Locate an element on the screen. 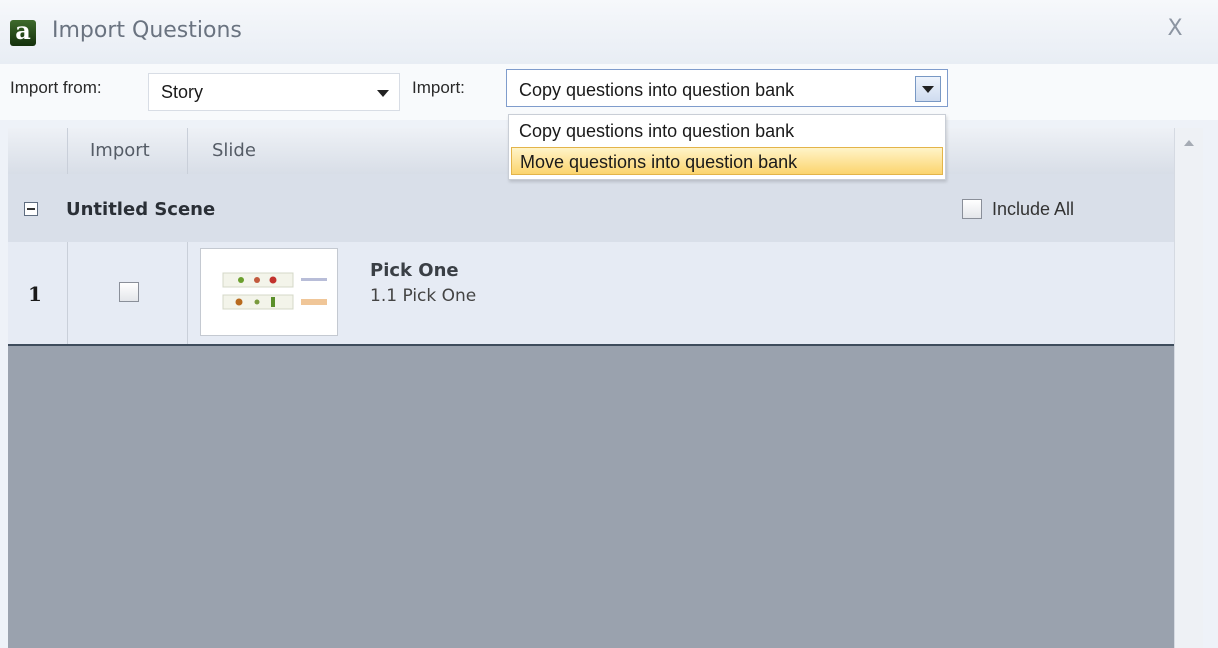  row-import-cell is located at coordinates (128, 293).